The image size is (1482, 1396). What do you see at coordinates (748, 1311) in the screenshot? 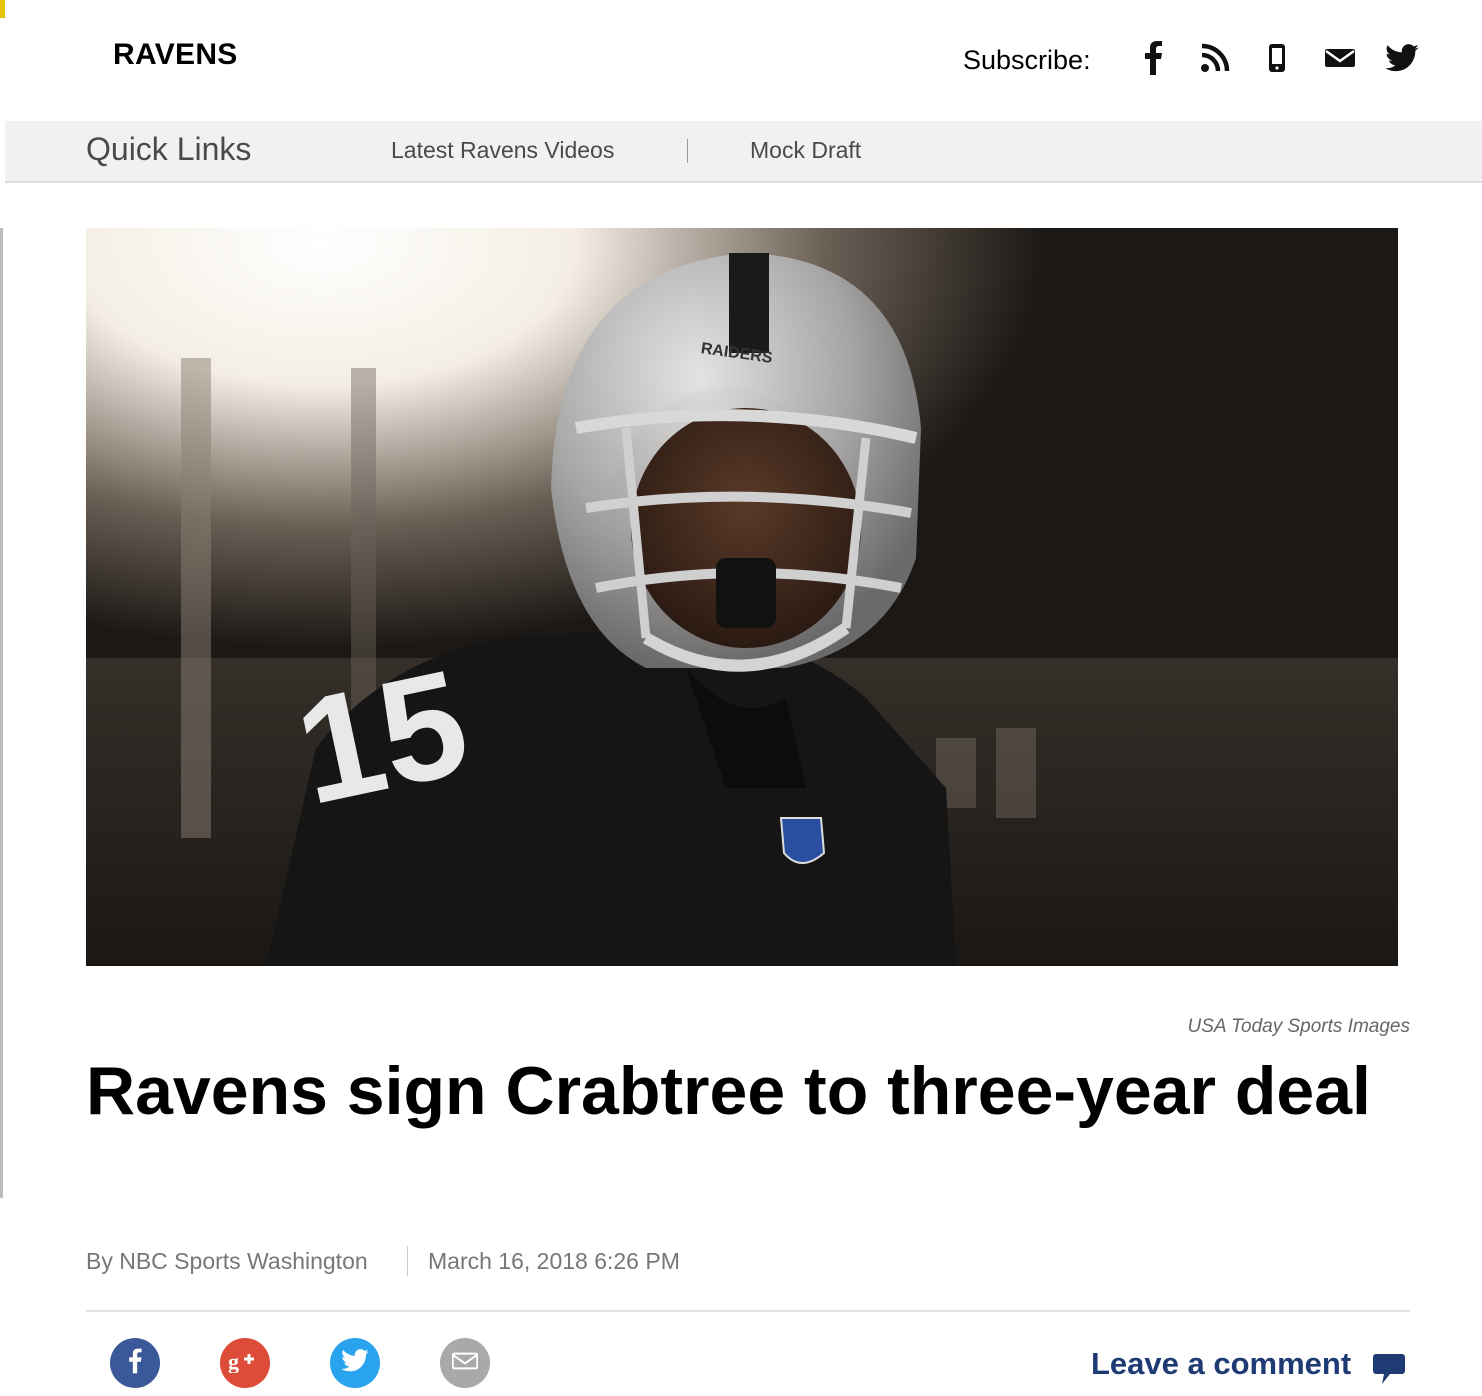
I see `share-divider` at bounding box center [748, 1311].